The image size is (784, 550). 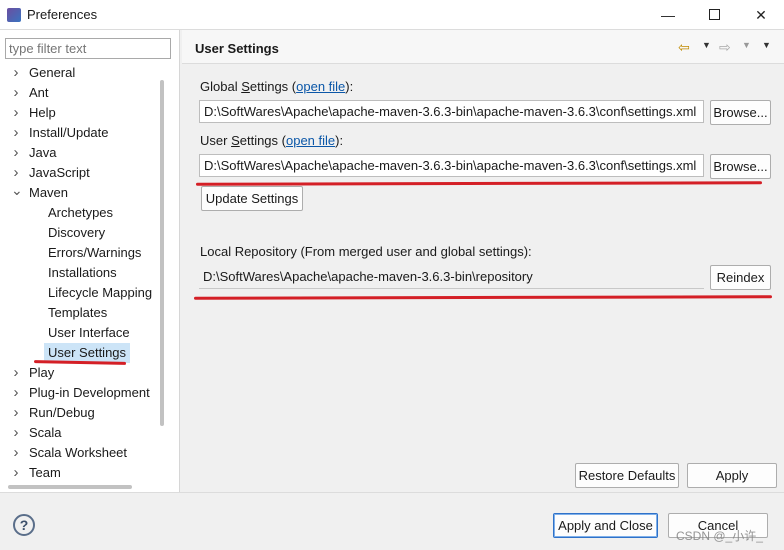 I want to click on reindex-button: Reindex, so click(x=740, y=277).